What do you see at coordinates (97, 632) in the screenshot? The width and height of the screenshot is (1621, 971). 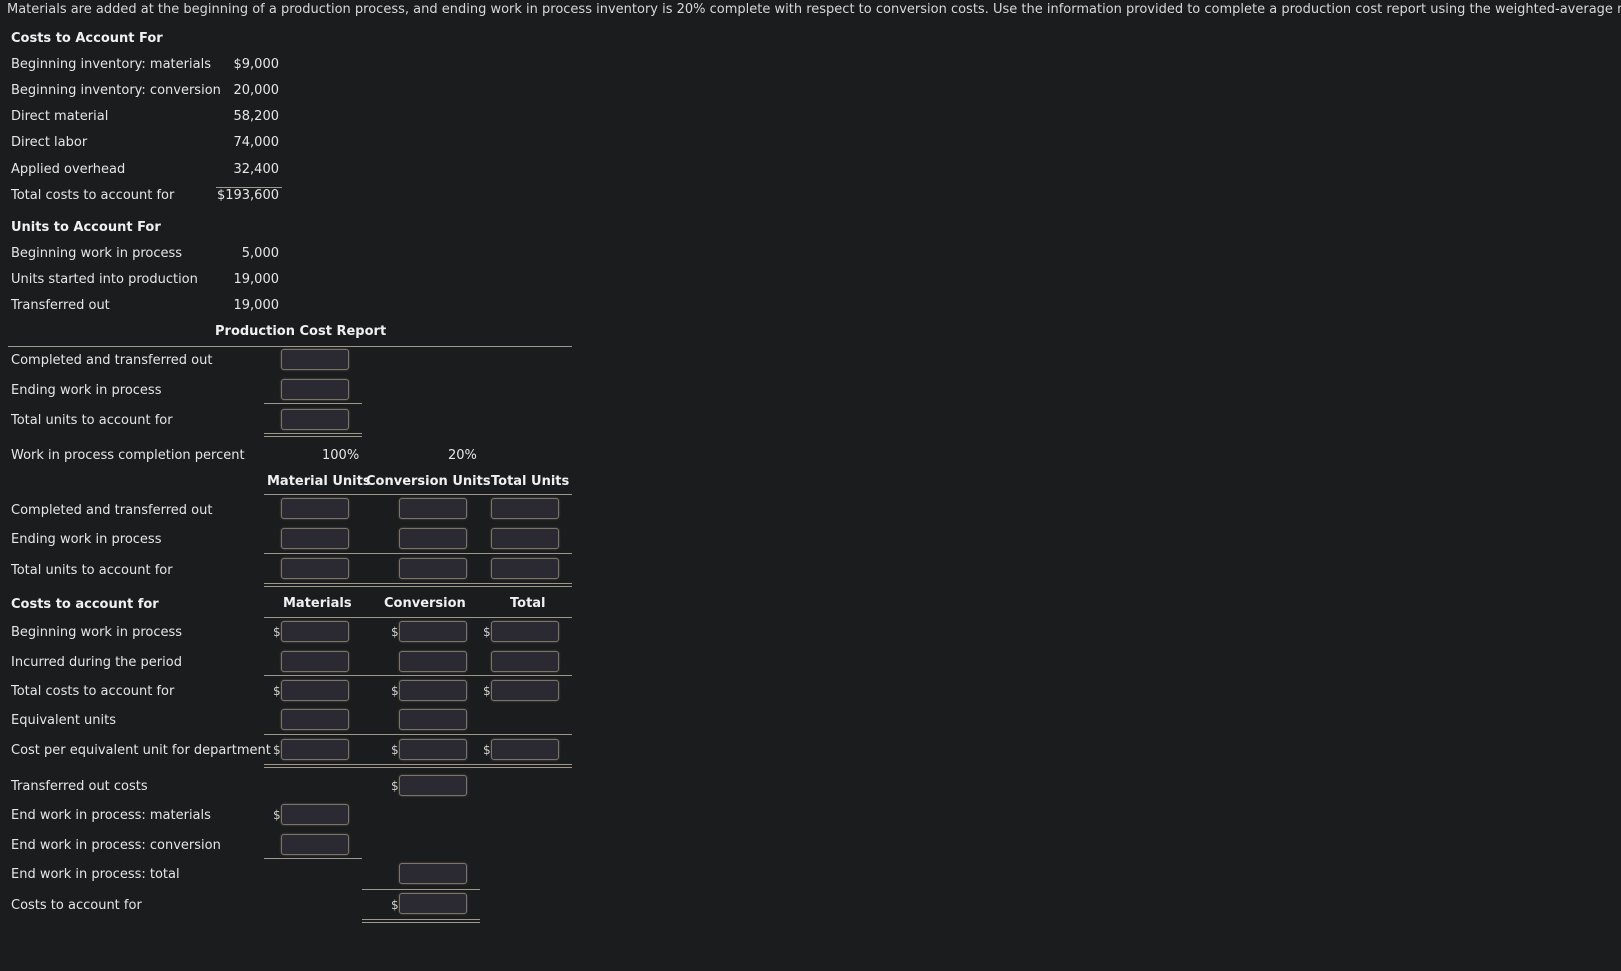 I see `cost-row-label: Beginning work in process` at bounding box center [97, 632].